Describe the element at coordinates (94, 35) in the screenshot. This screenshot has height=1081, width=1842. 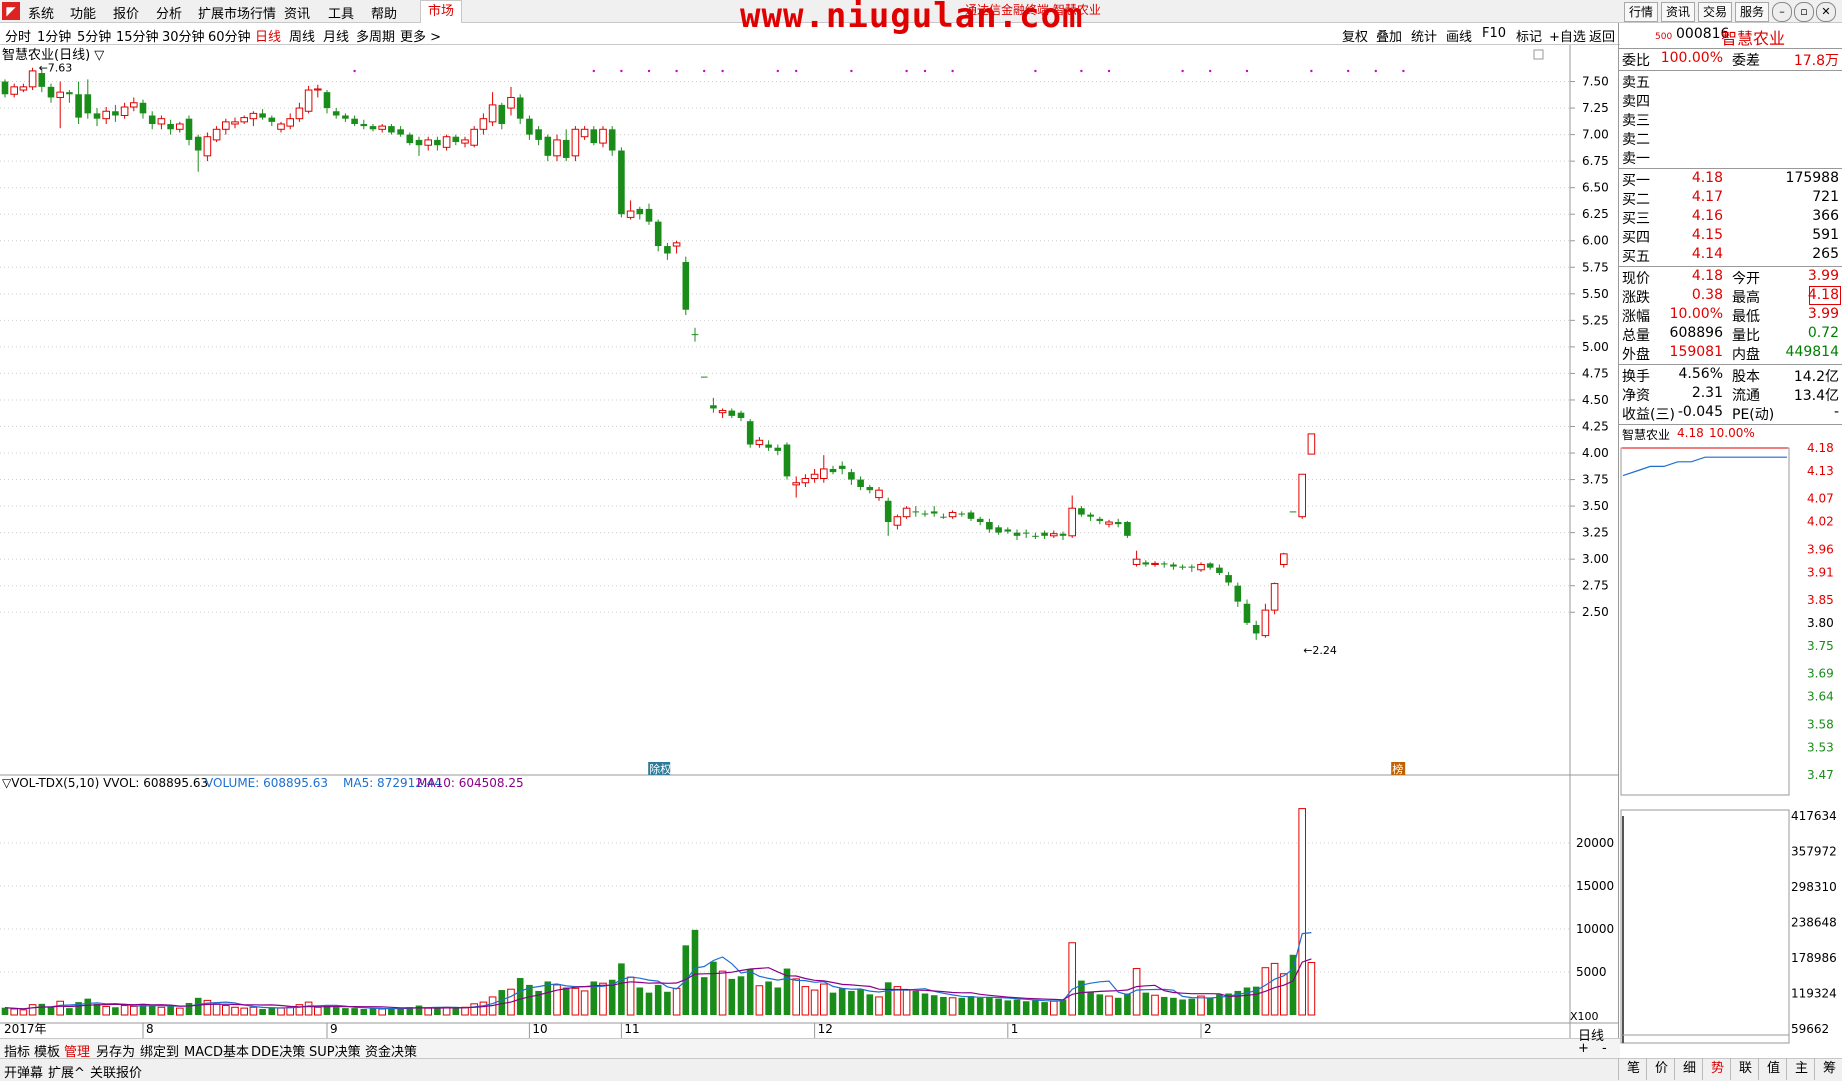
I see `period-5min: 5分钟` at that location.